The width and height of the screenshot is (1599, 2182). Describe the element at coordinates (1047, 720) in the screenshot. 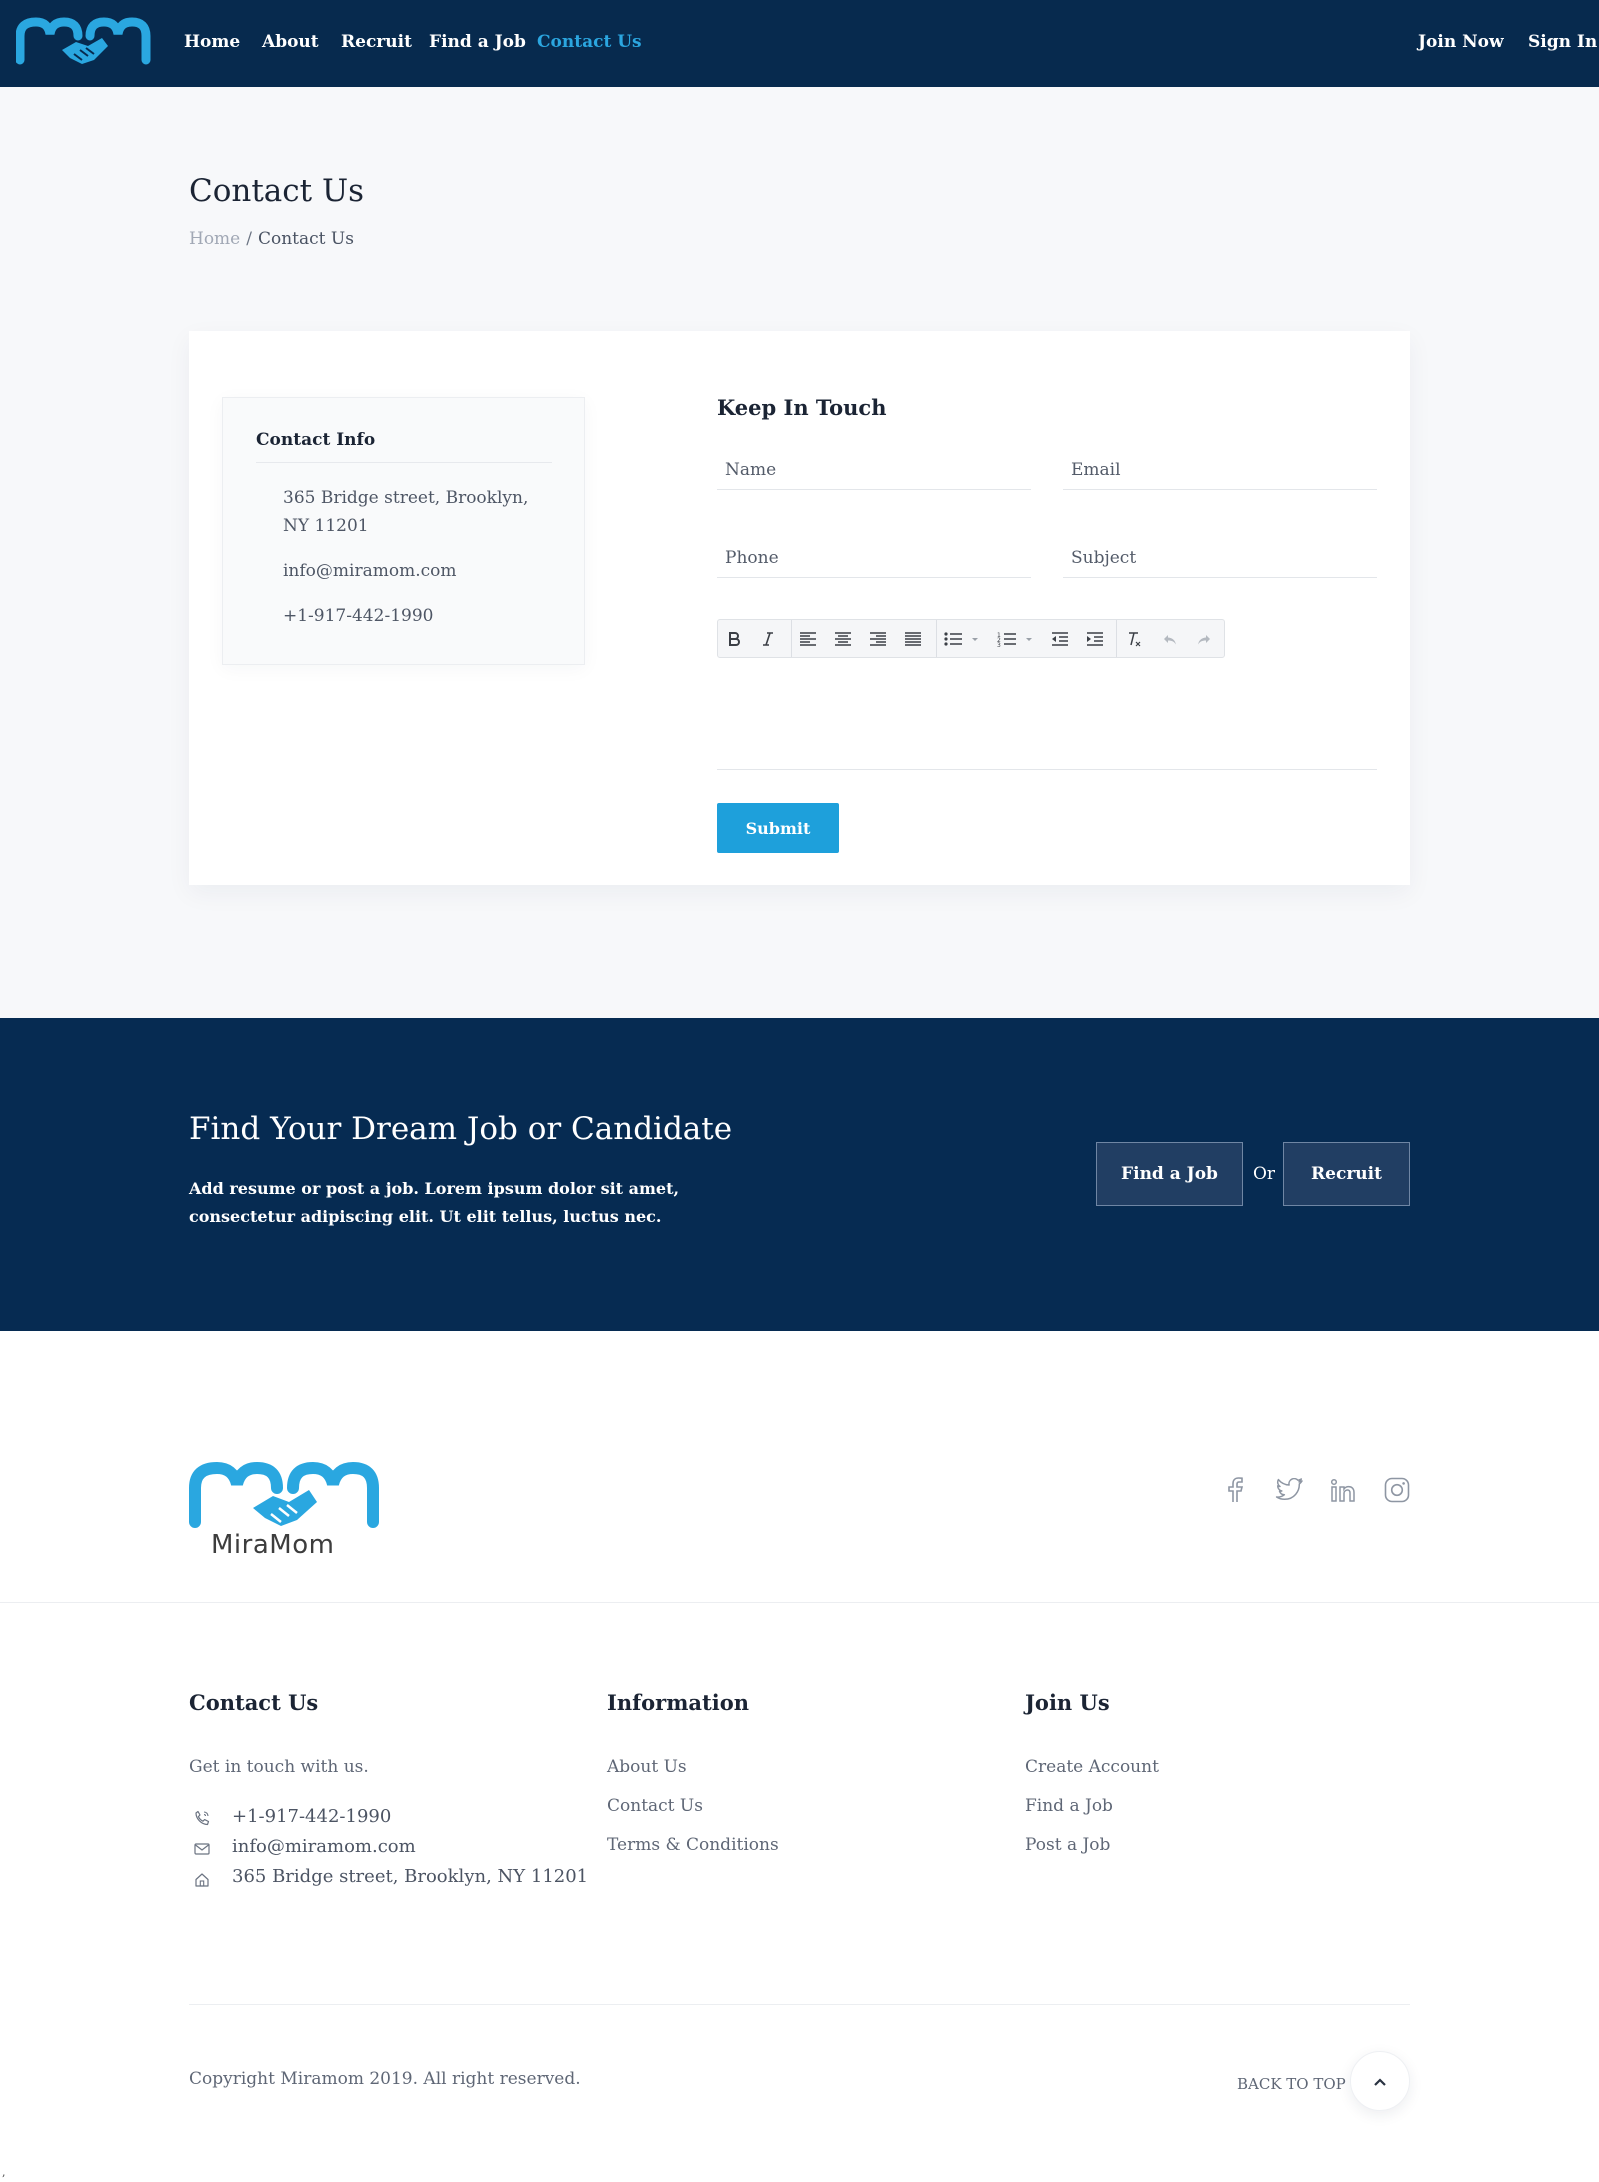

I see `message-editor` at that location.